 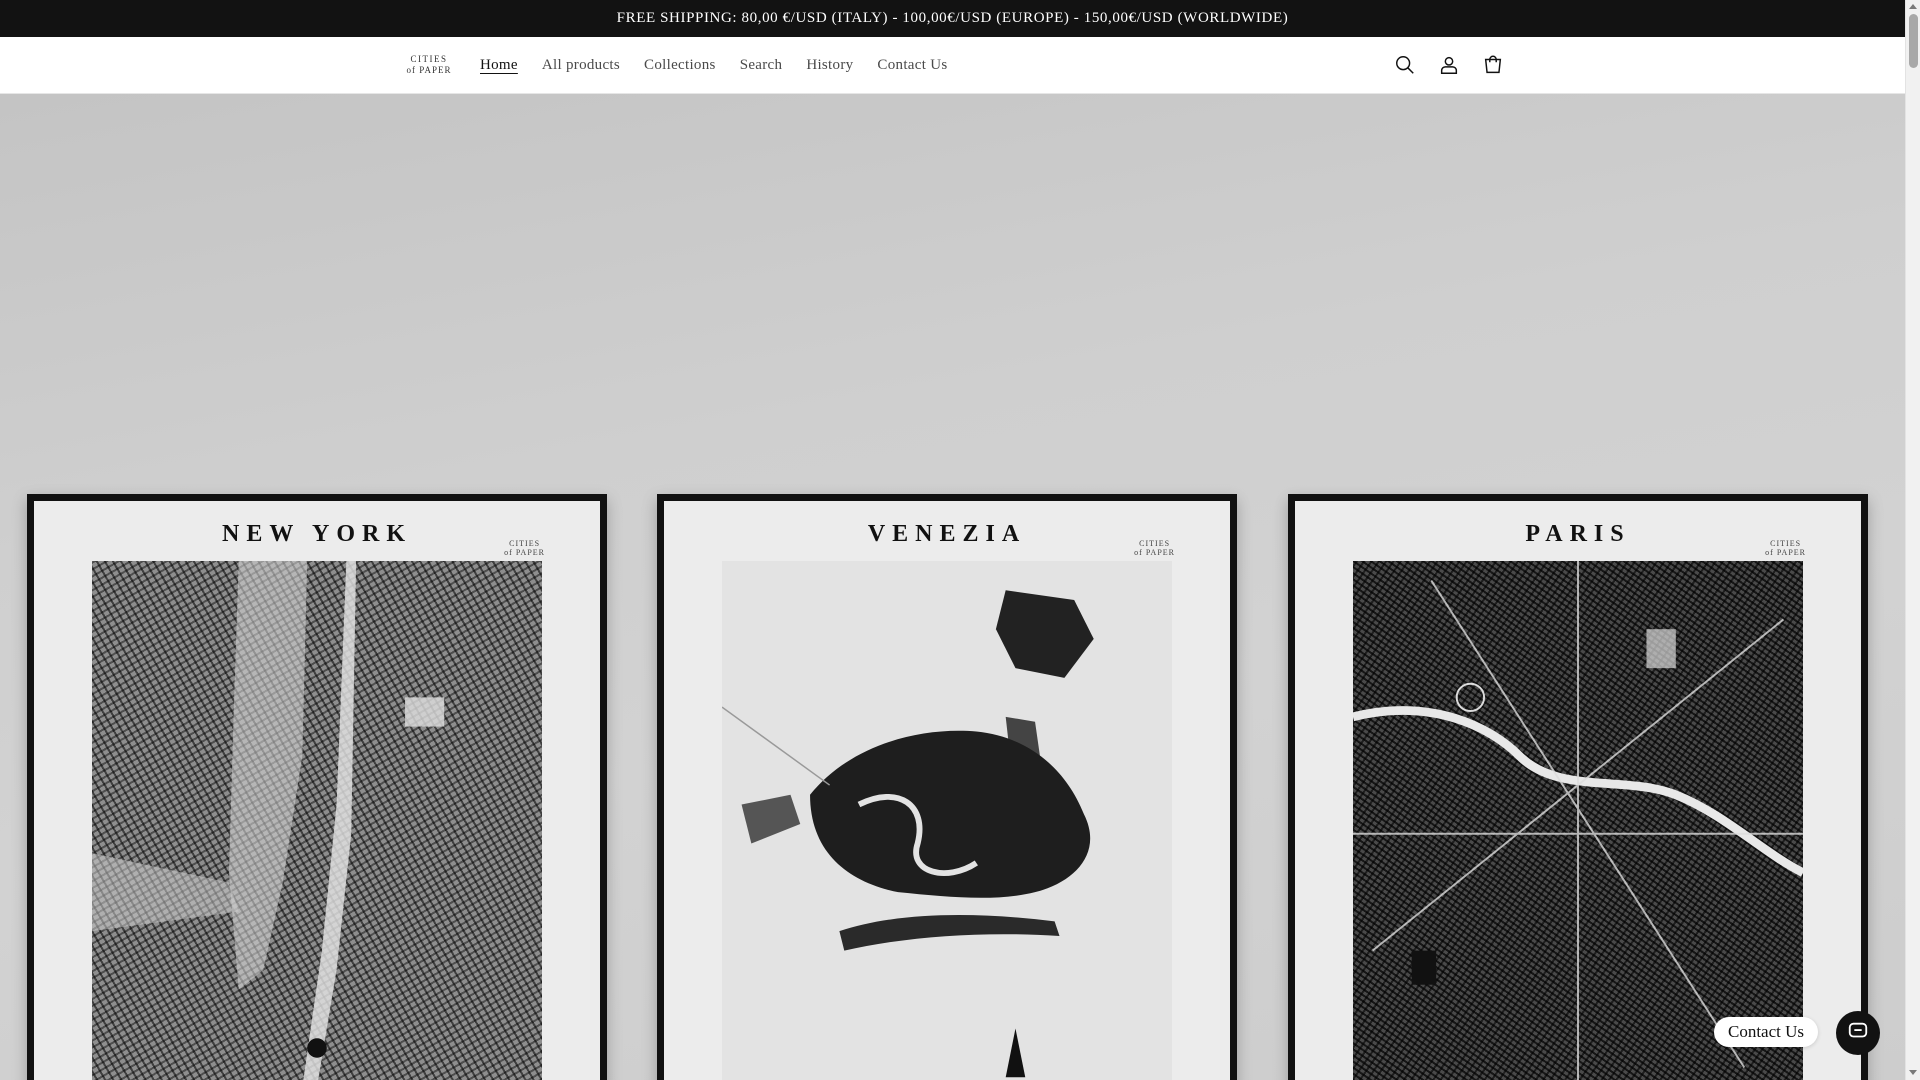 I want to click on search-icon, so click(x=1405, y=65).